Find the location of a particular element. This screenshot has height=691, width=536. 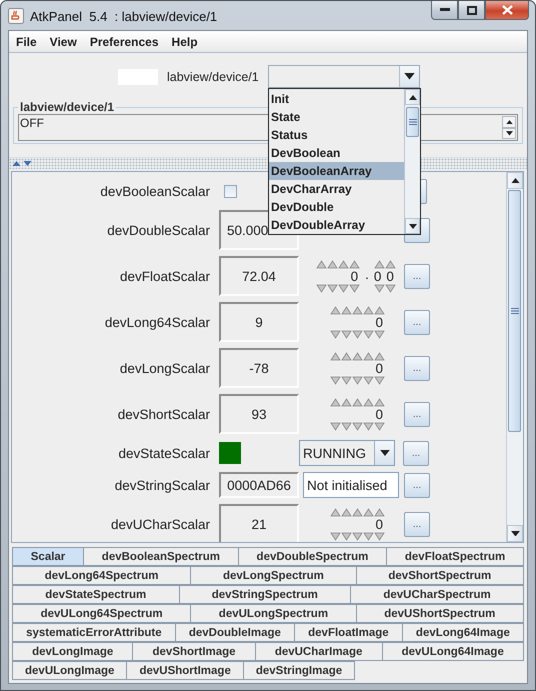

checkbox is located at coordinates (230, 191).